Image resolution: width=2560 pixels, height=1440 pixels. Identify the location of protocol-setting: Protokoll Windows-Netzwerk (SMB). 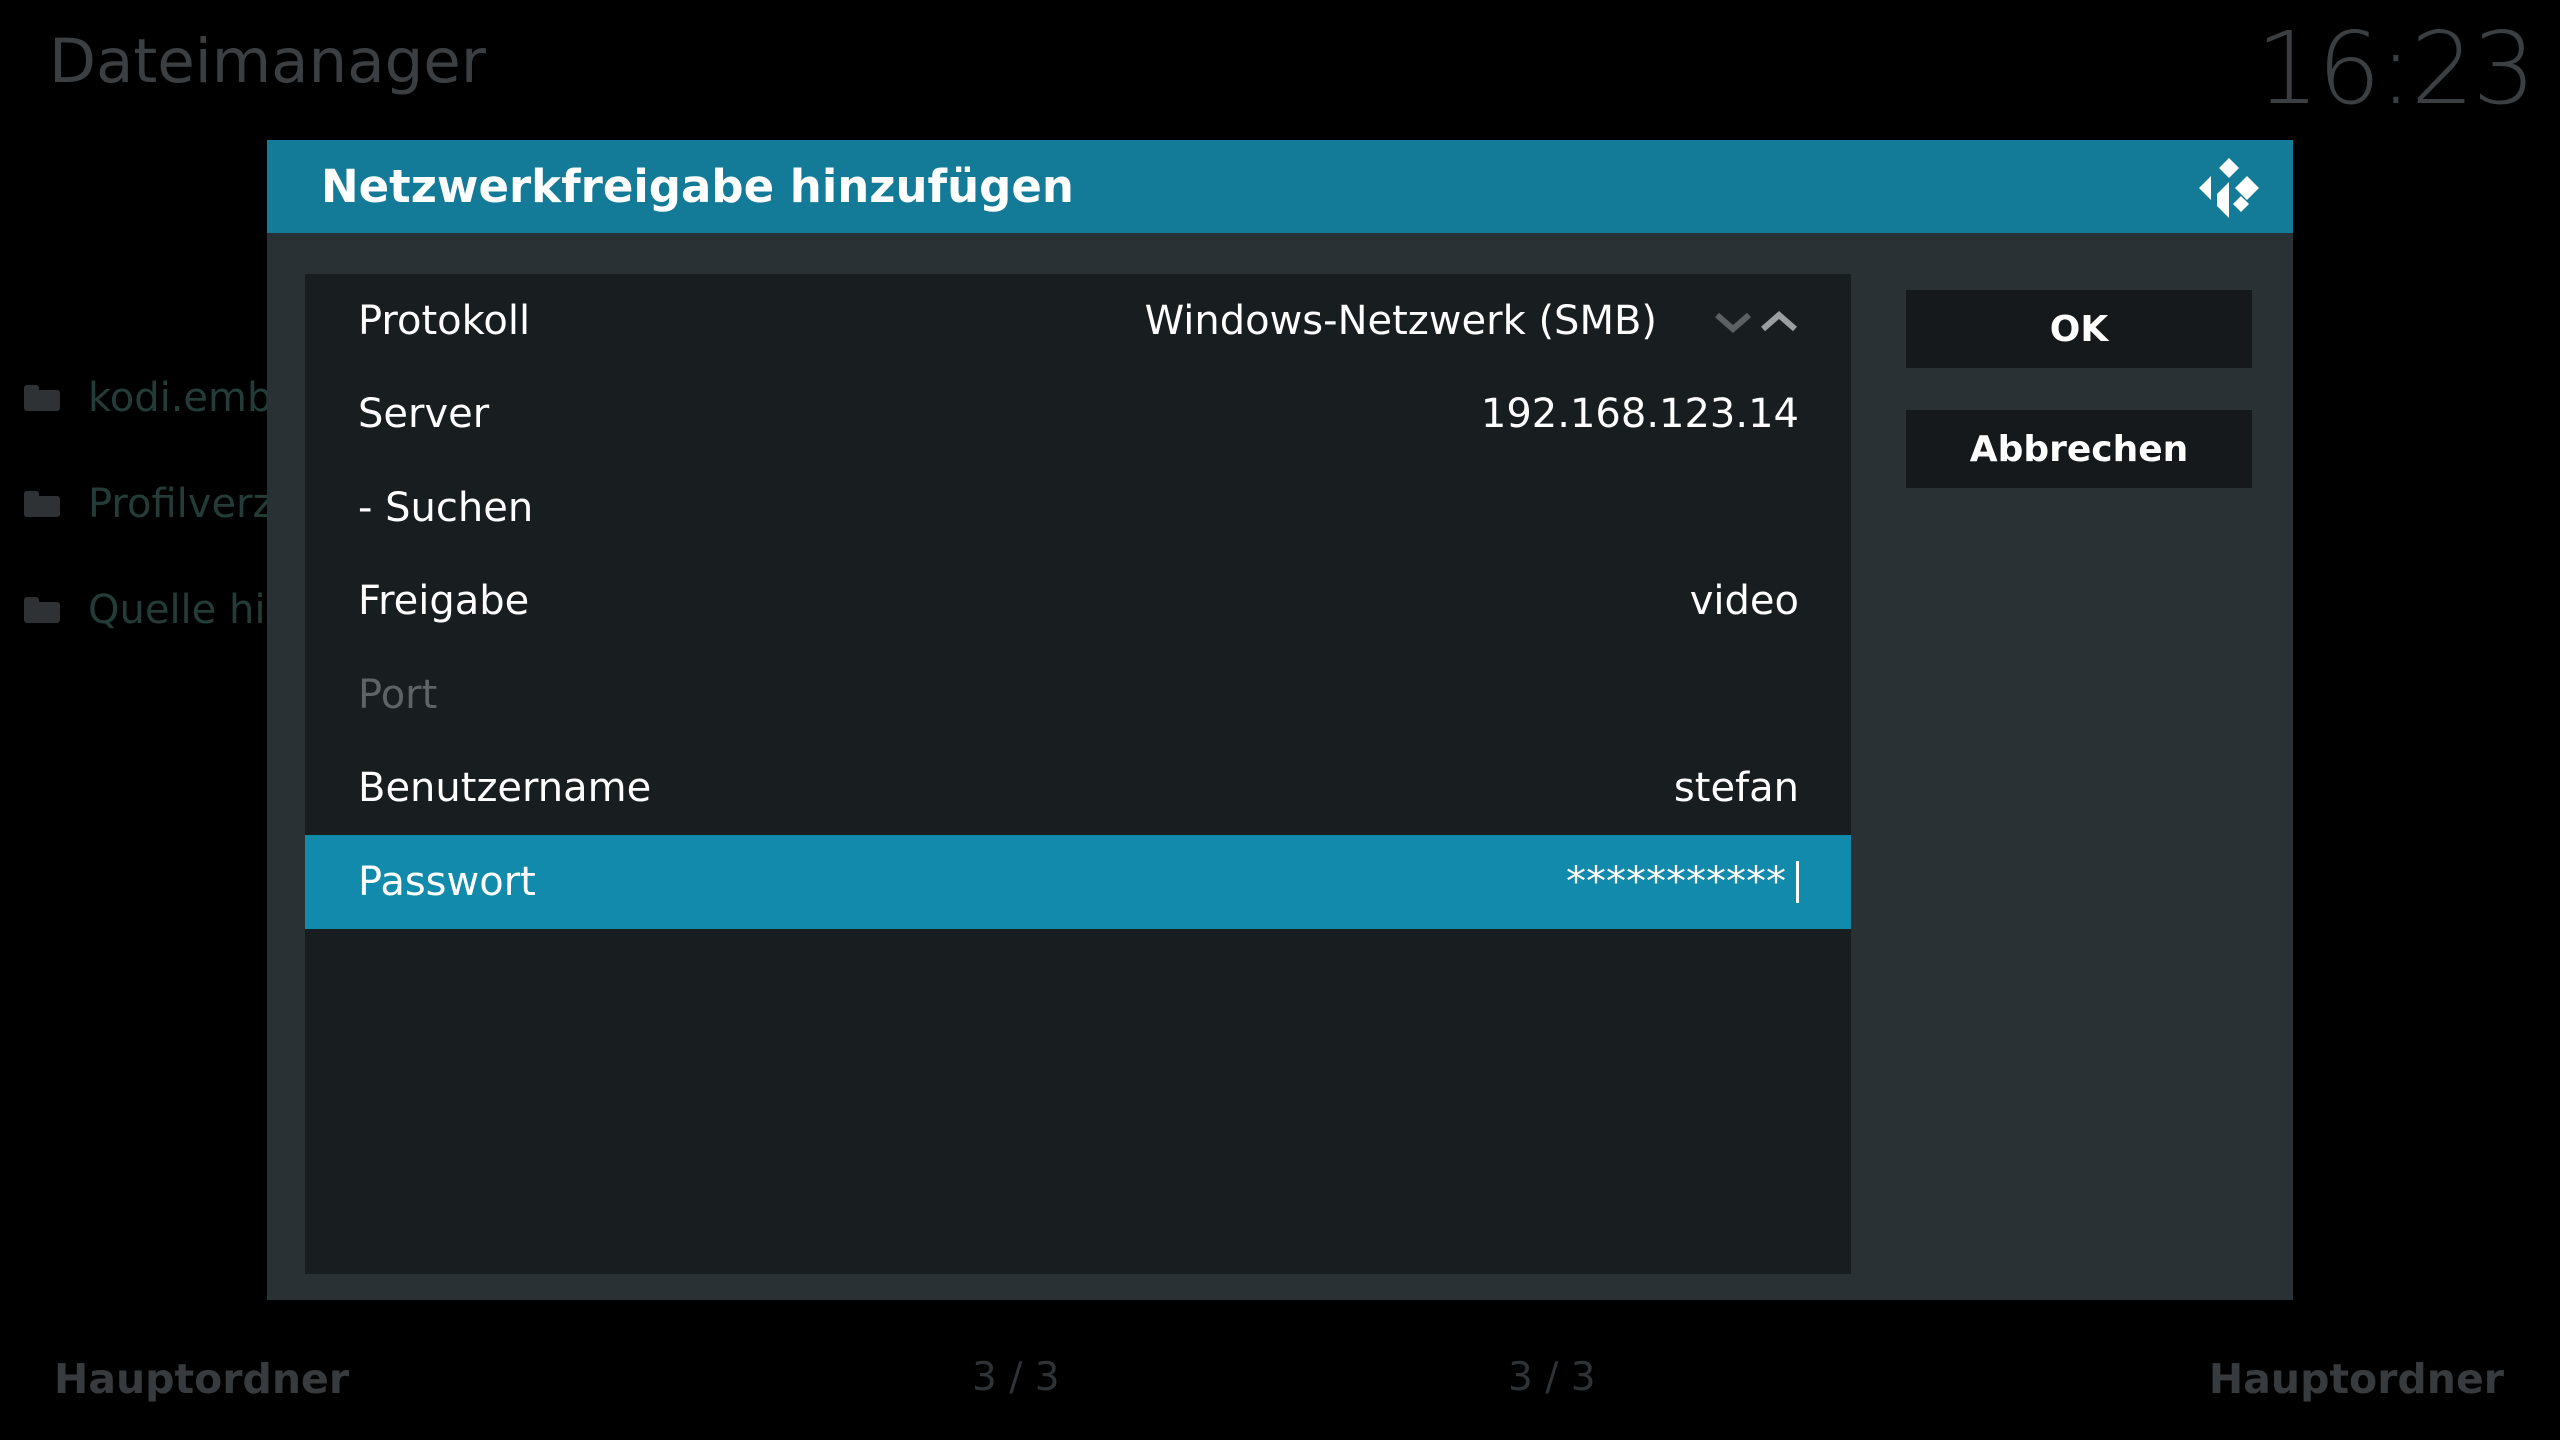
(1078, 321).